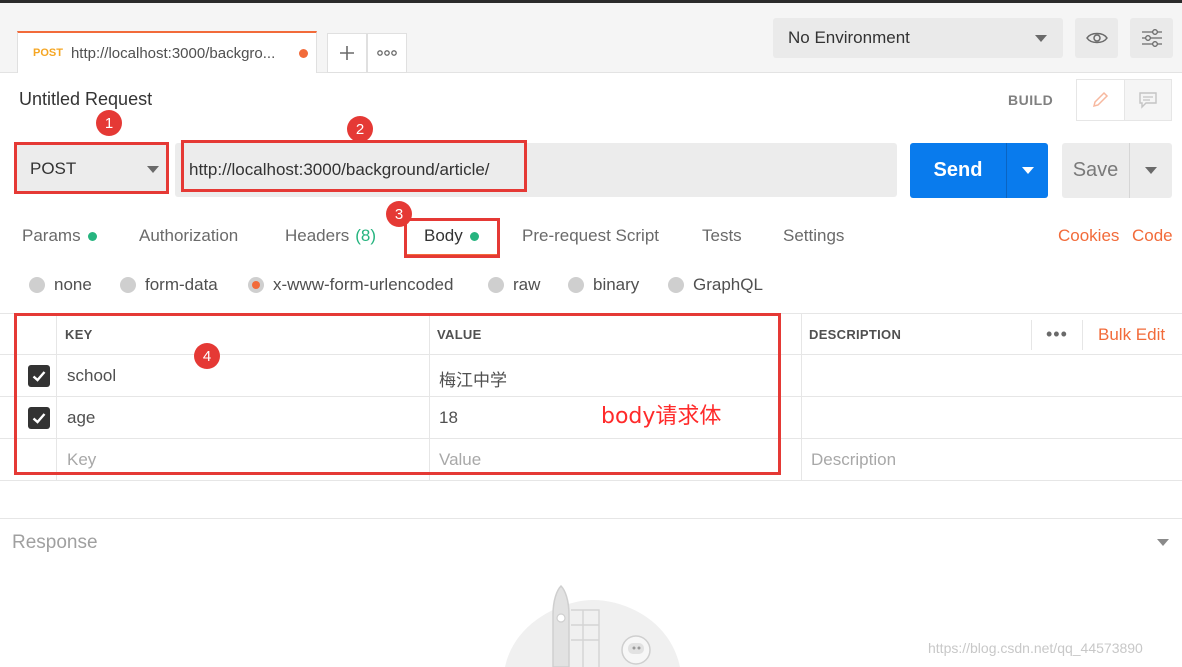  What do you see at coordinates (1131, 335) in the screenshot?
I see `bulk-edit-link: Bulk Edit` at bounding box center [1131, 335].